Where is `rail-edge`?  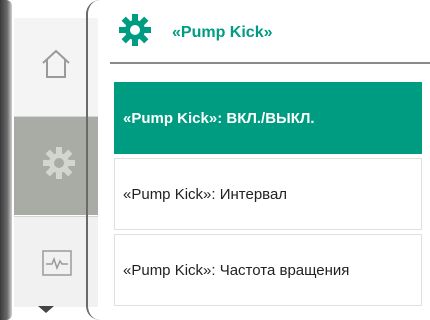
rail-edge is located at coordinates (6, 160).